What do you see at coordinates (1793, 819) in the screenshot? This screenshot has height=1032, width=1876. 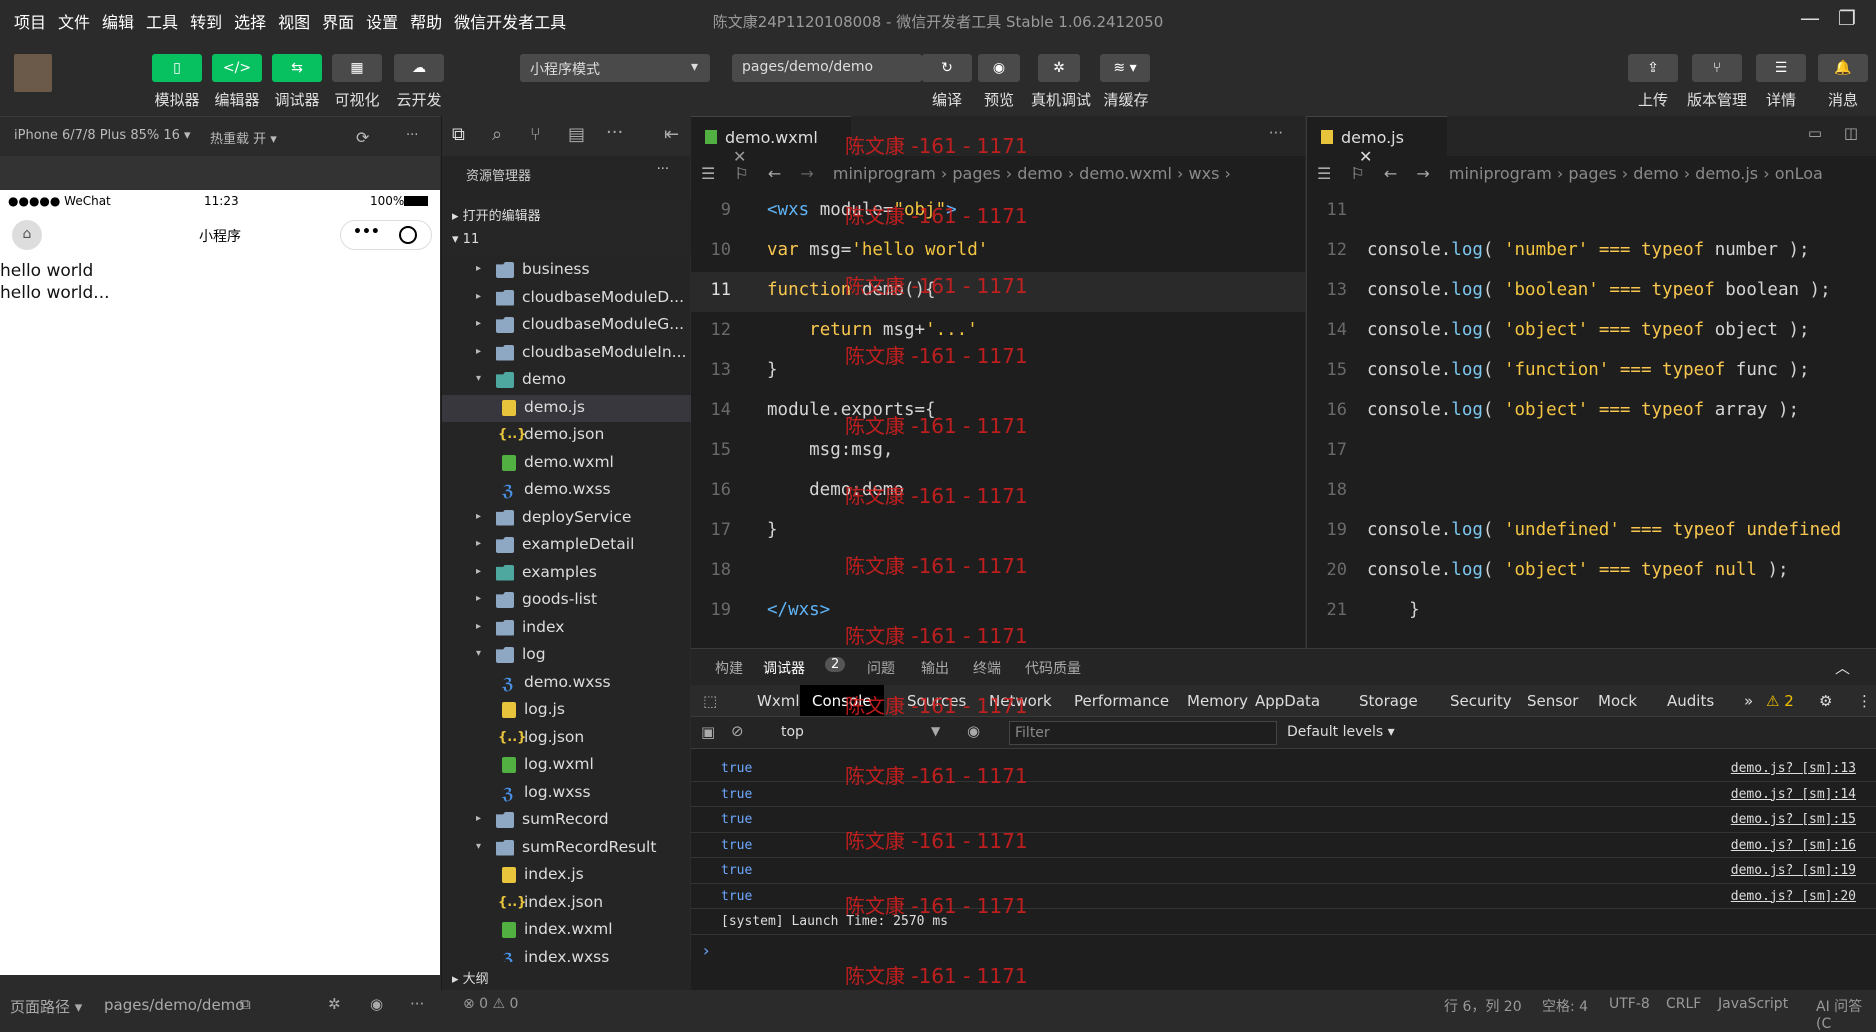 I see `log-source-link: demo.js? [sm]:15` at bounding box center [1793, 819].